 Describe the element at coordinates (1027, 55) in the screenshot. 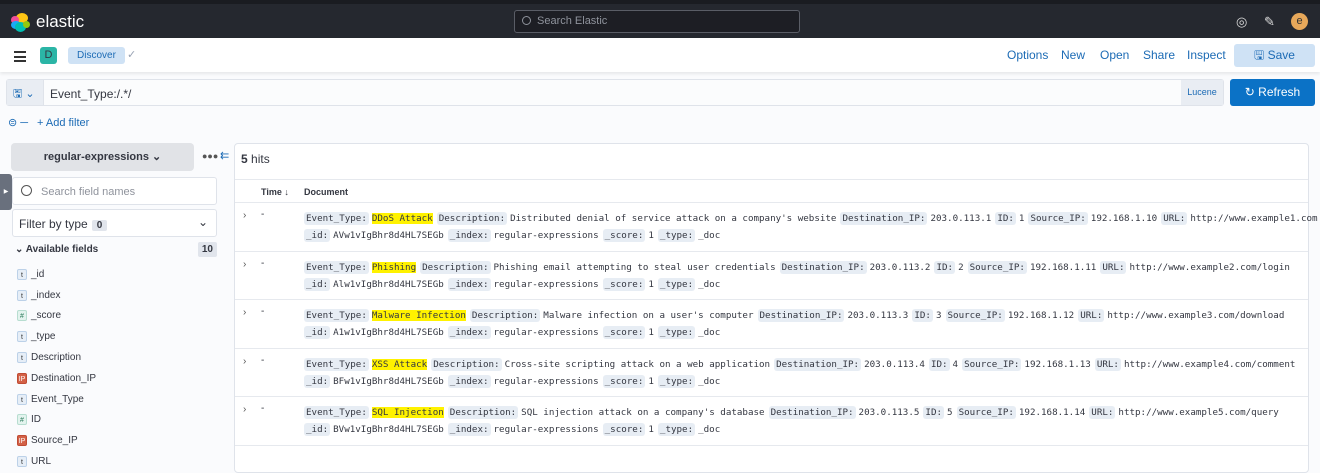

I see `options-link: Options` at that location.